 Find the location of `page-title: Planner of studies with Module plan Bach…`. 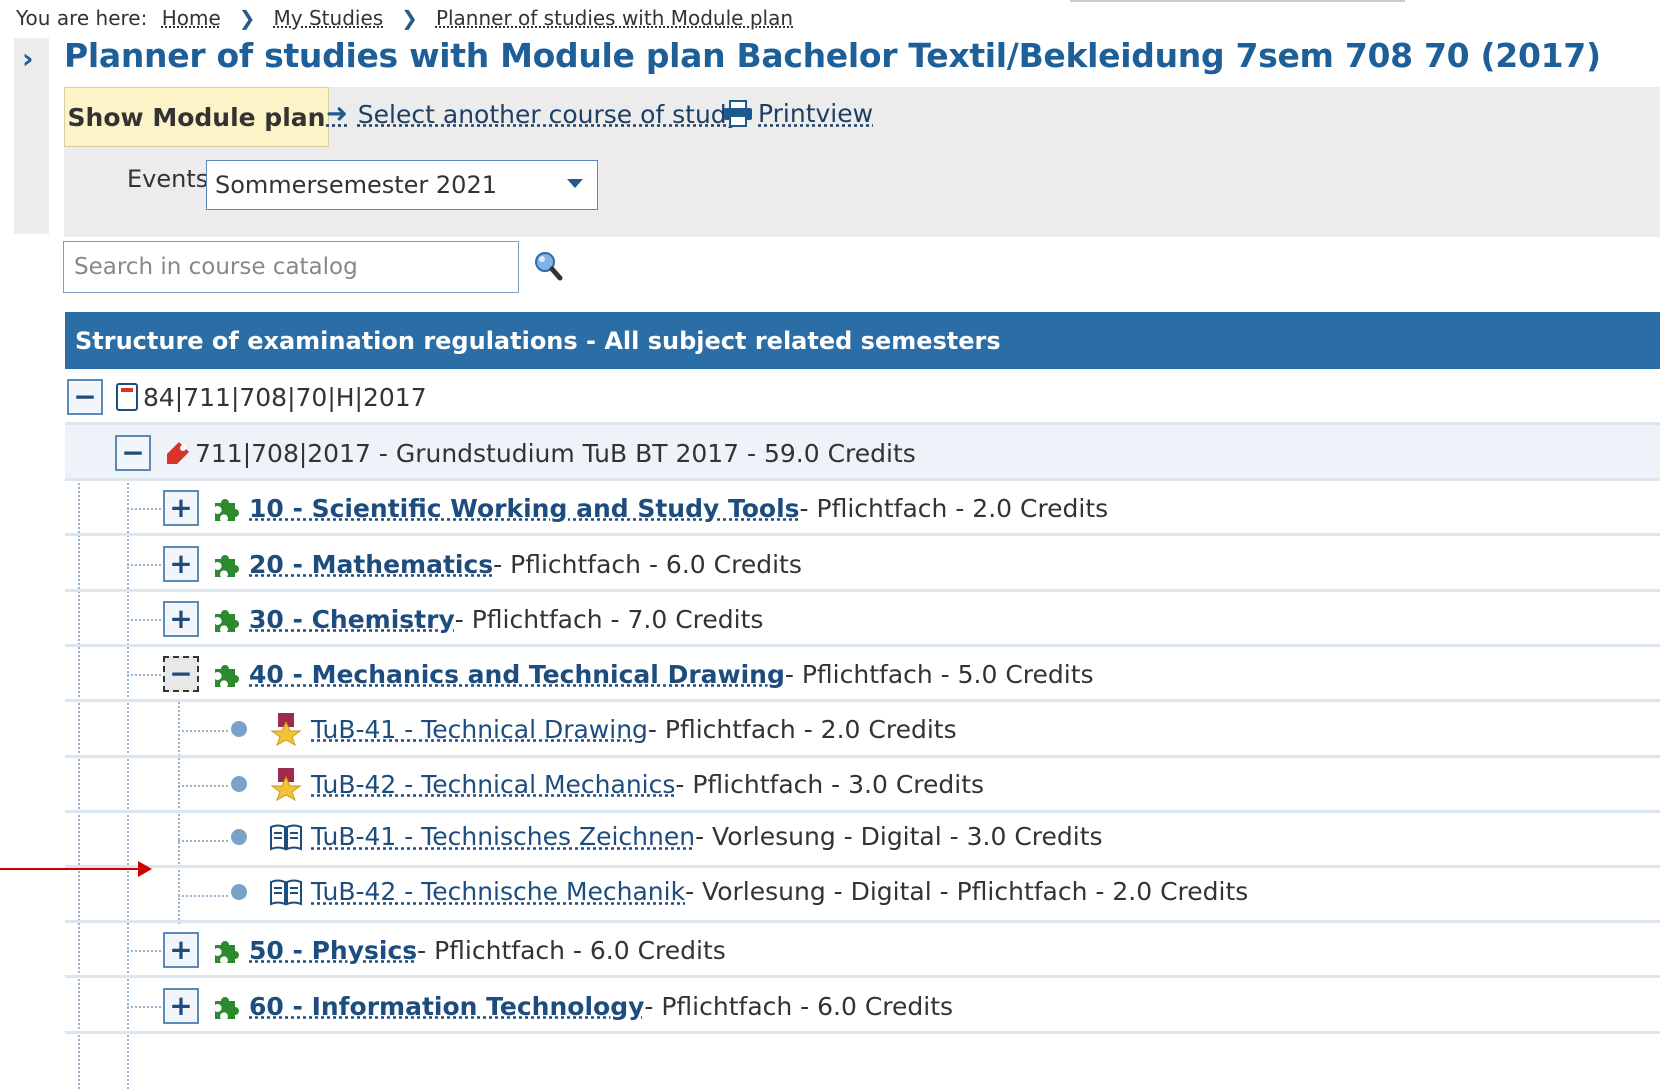

page-title: Planner of studies with Module plan Bach… is located at coordinates (832, 55).